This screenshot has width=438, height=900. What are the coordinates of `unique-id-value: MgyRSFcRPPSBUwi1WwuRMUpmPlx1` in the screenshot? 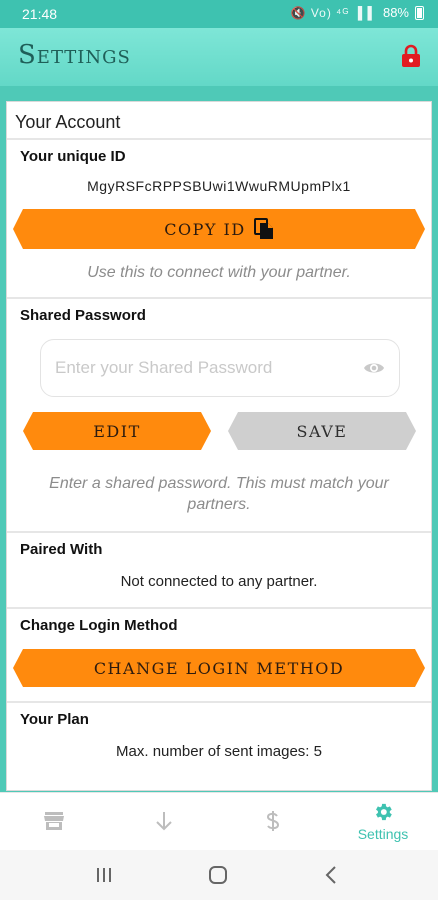 It's located at (219, 186).